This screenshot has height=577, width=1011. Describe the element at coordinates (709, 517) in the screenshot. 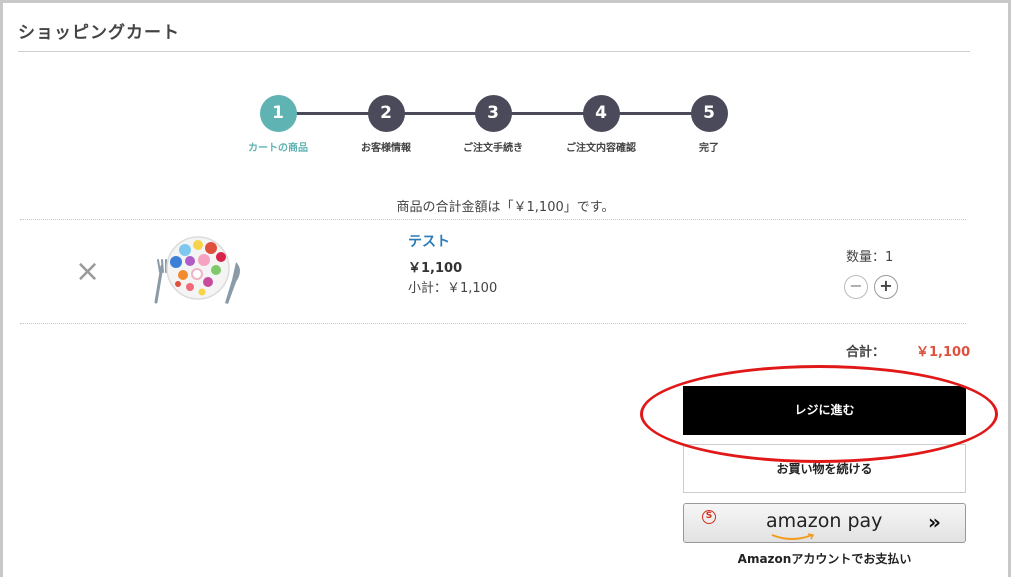

I see `amazon-pay-badge-icon: S` at that location.